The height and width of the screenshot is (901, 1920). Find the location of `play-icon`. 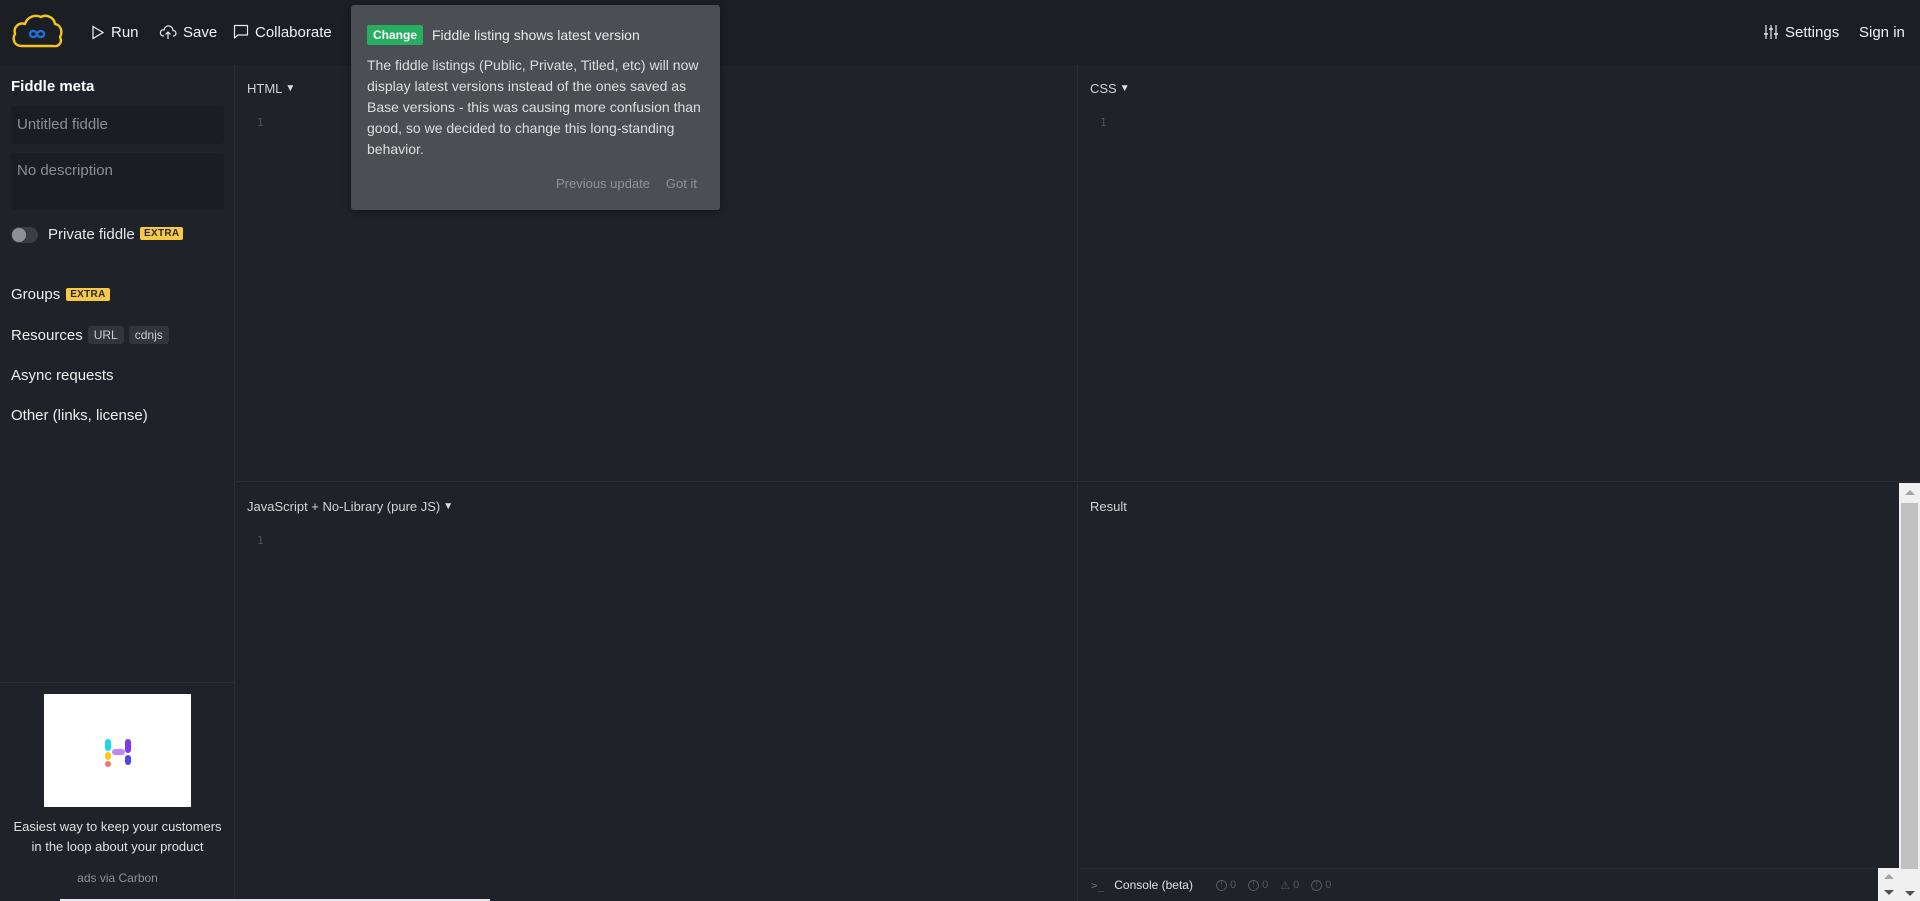

play-icon is located at coordinates (98, 32).